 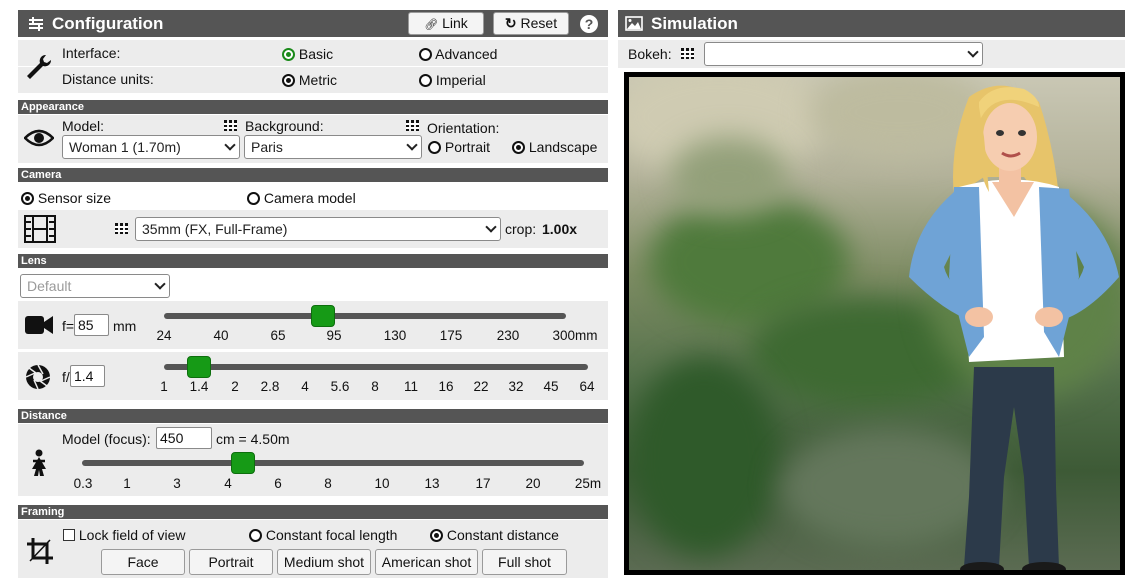 What do you see at coordinates (36, 23) in the screenshot?
I see `sliders-icon` at bounding box center [36, 23].